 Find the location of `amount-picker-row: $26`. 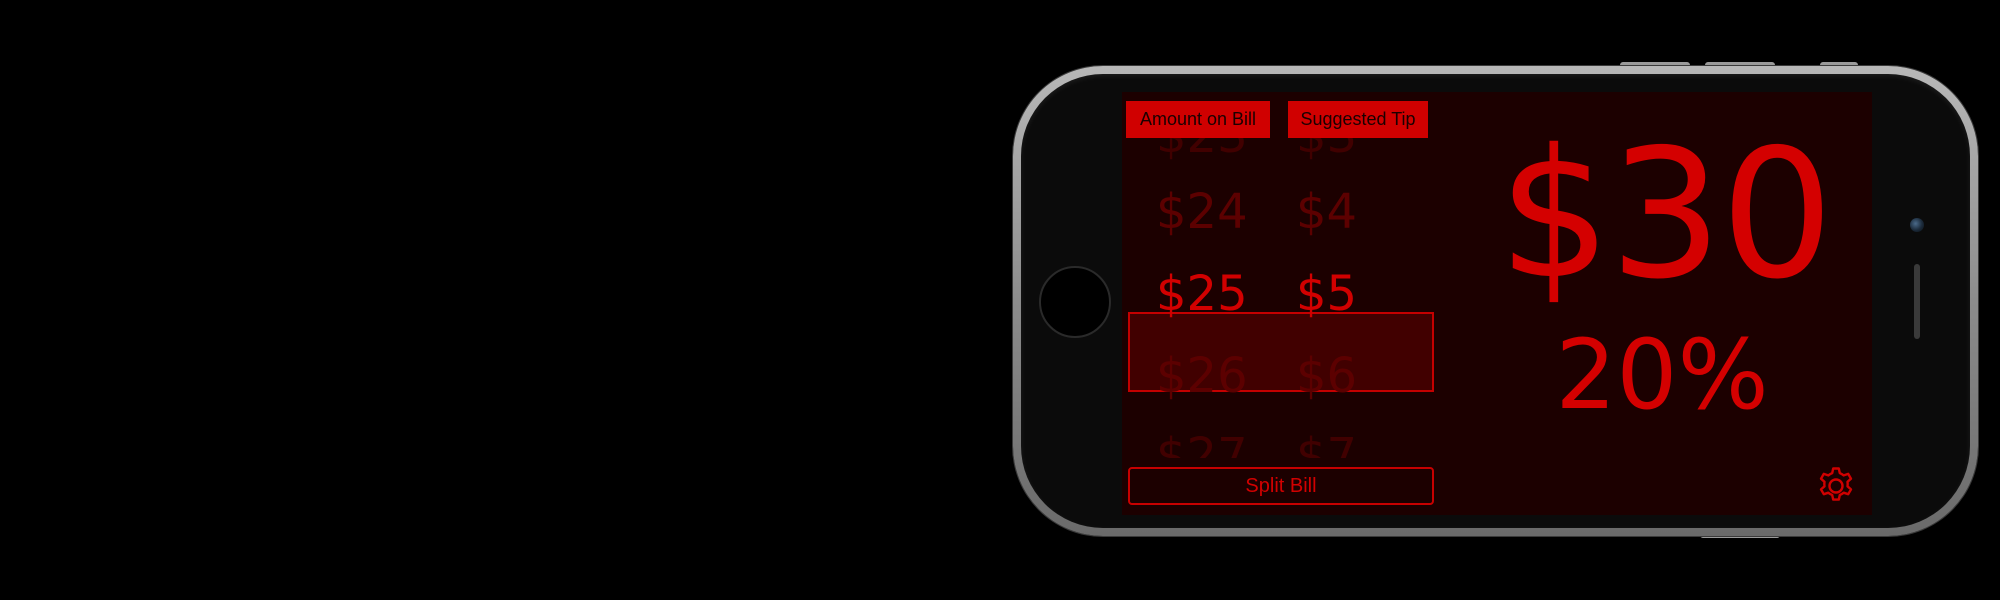

amount-picker-row: $26 is located at coordinates (1202, 376).